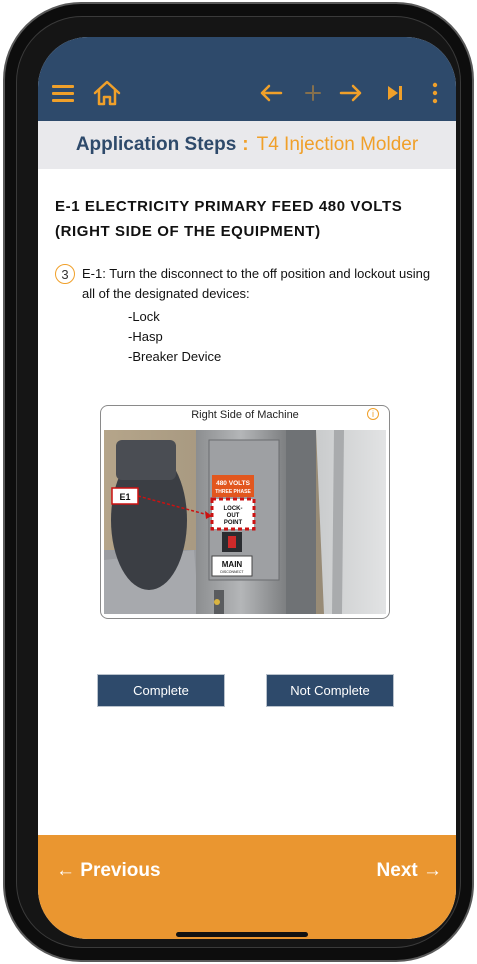 The image size is (477, 964). I want to click on sign-main-sub: DISCONNECT, so click(232, 572).